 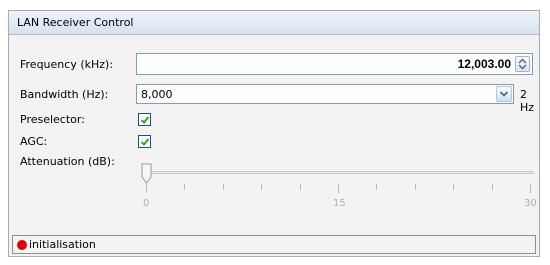 I want to click on status-indicator-icon, so click(x=22, y=245).